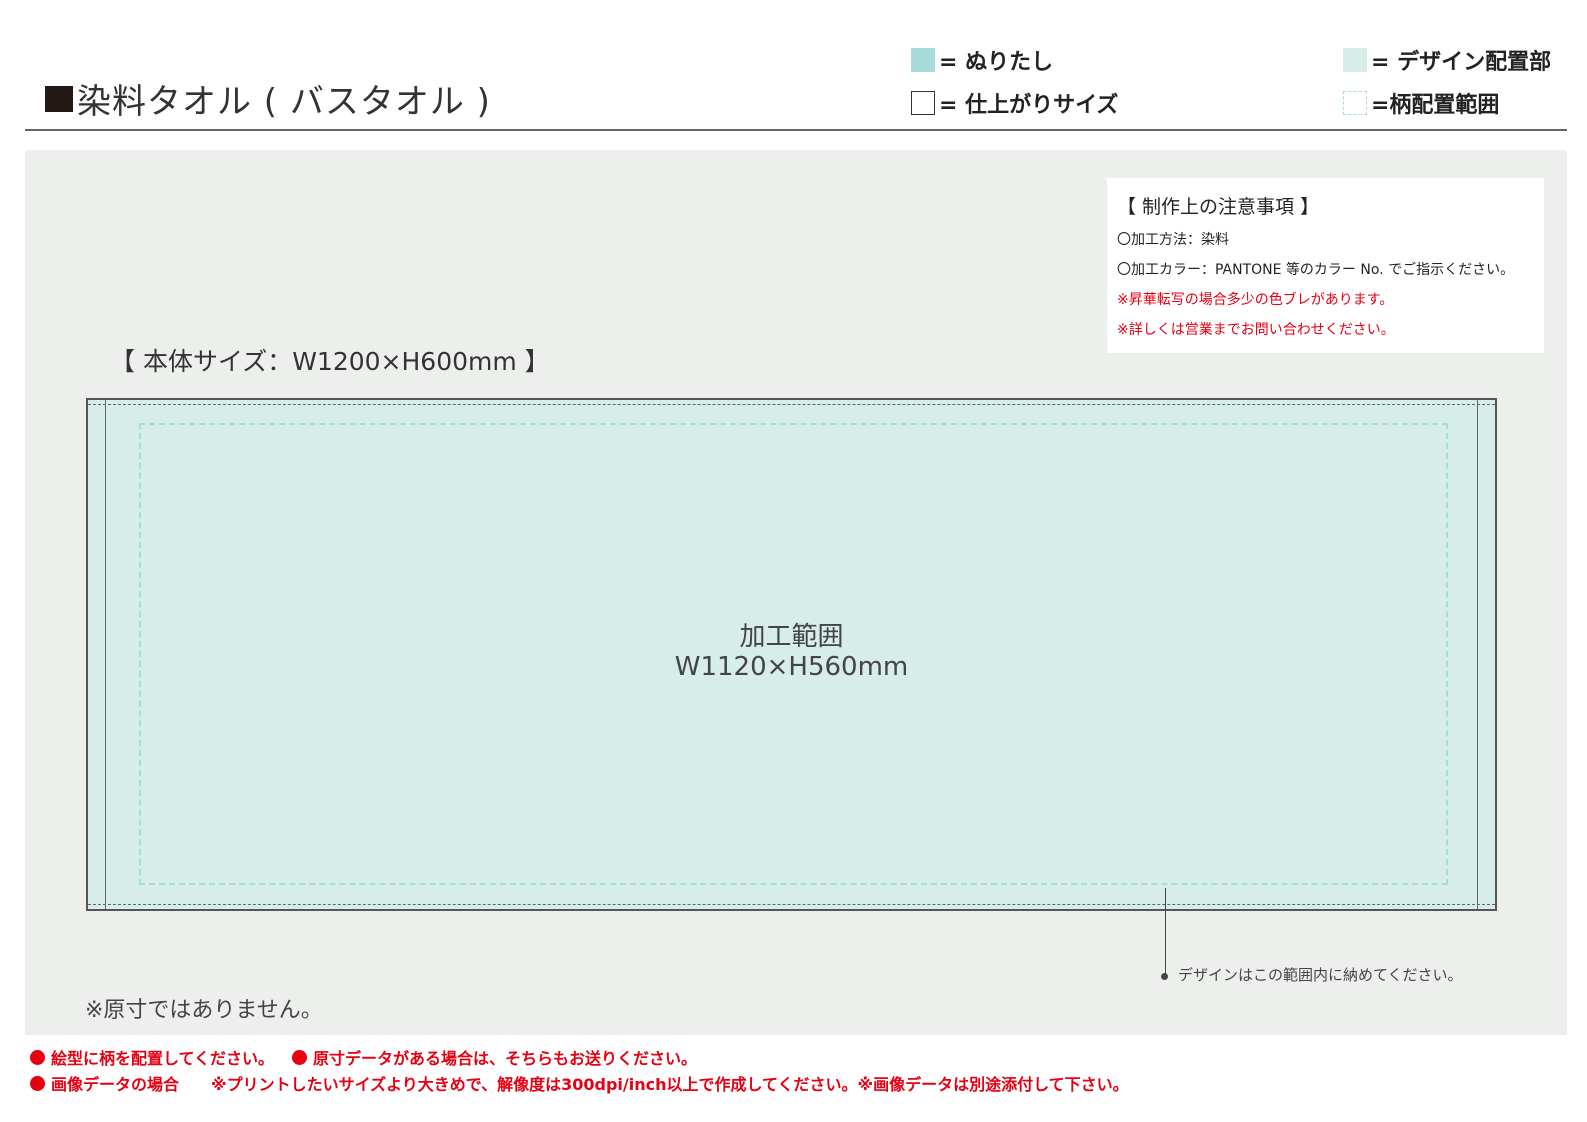 The height and width of the screenshot is (1122, 1587). Describe the element at coordinates (1165, 932) in the screenshot. I see `callout-leader` at that location.